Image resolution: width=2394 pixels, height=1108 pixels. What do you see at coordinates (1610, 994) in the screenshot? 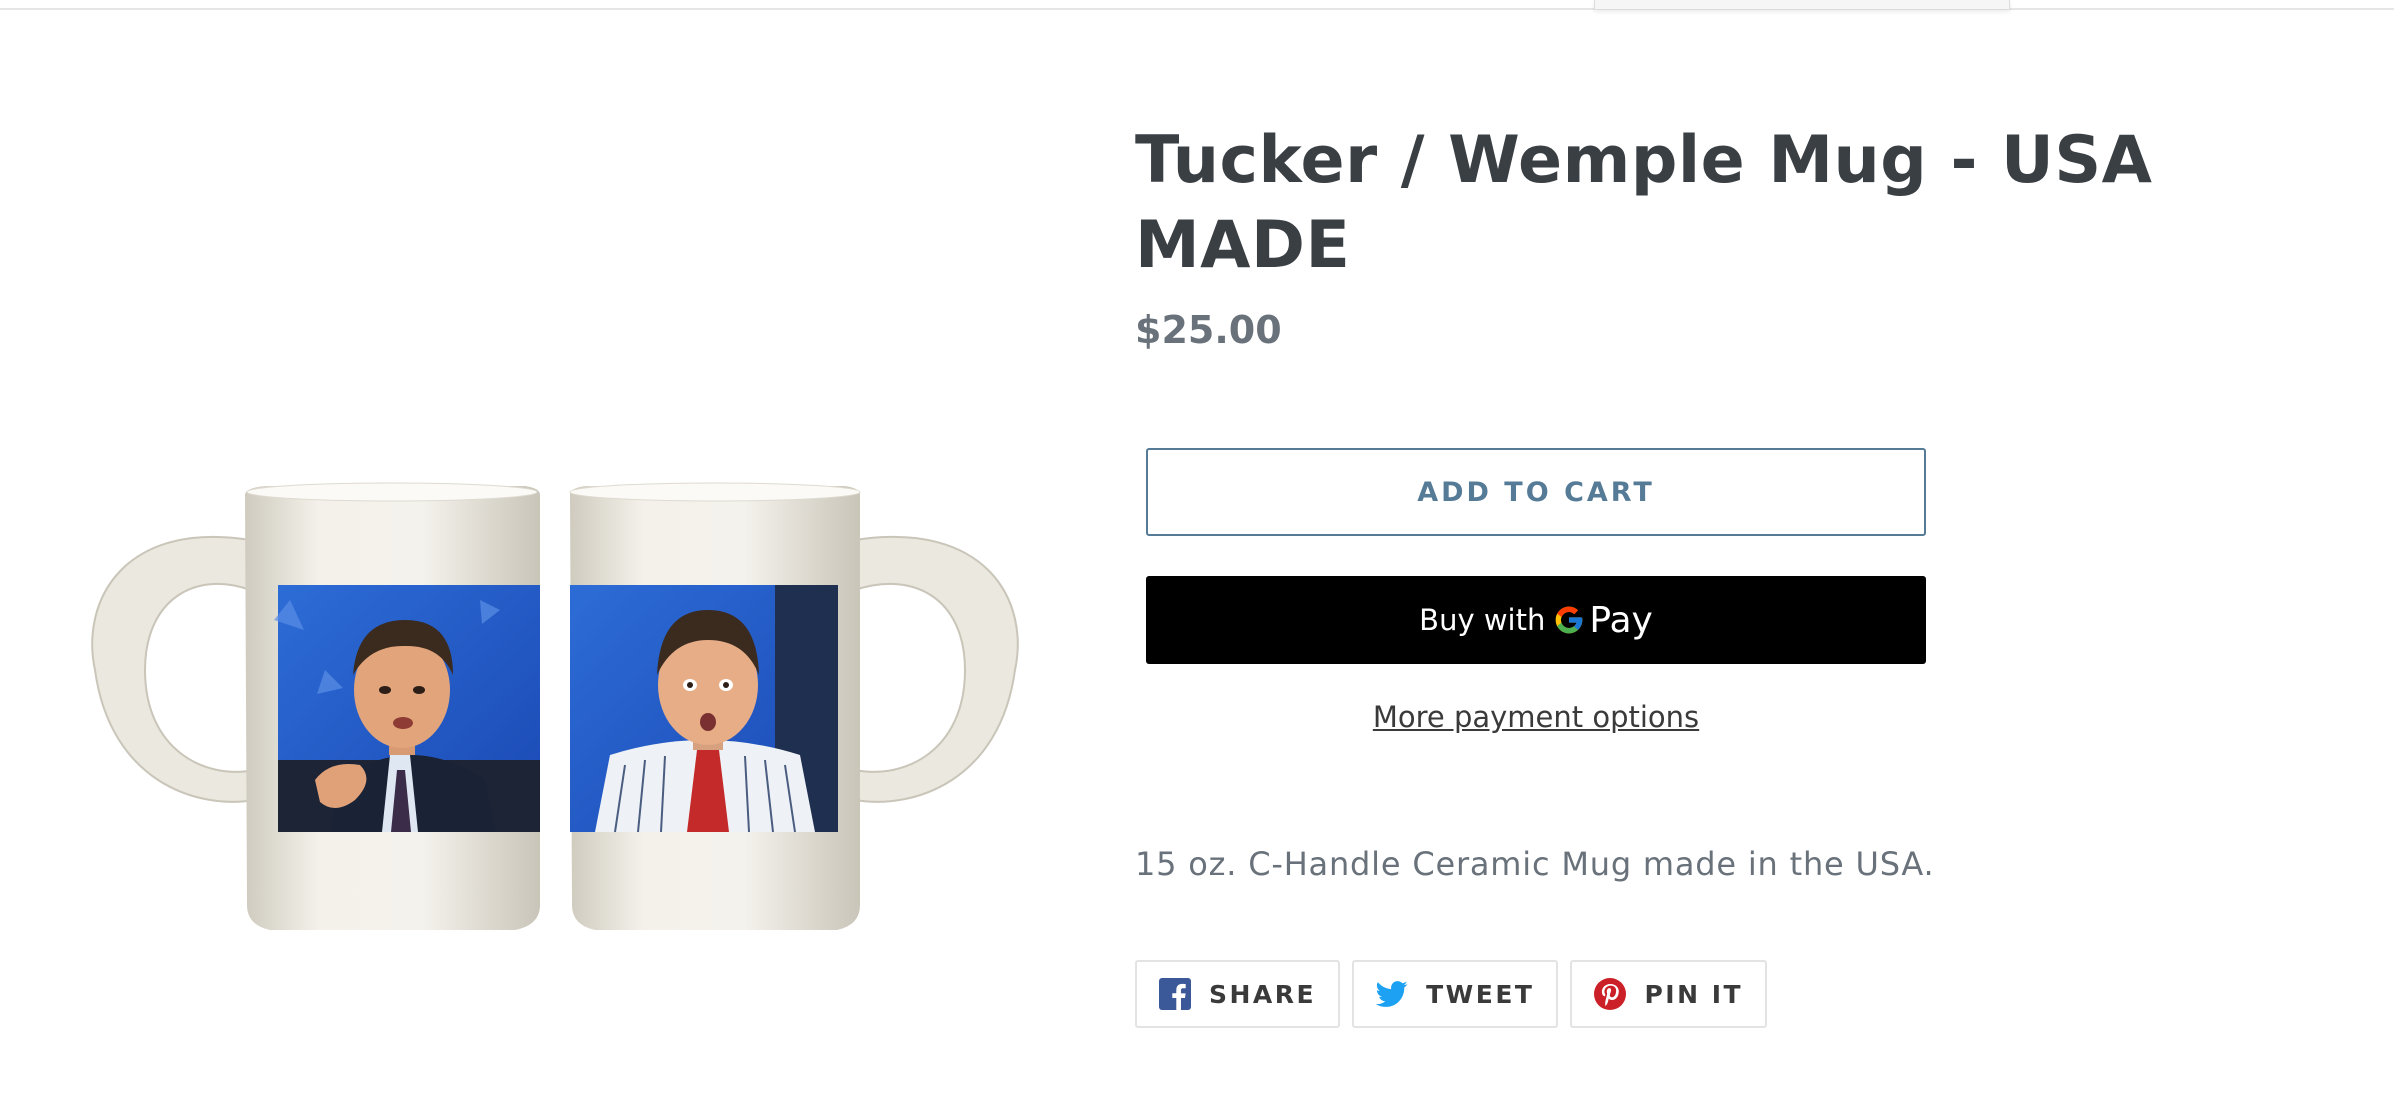
I see `pinterest-icon` at bounding box center [1610, 994].